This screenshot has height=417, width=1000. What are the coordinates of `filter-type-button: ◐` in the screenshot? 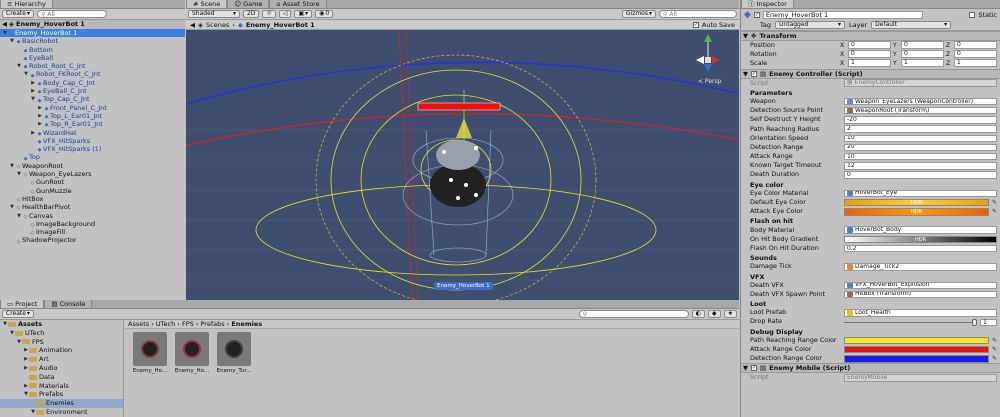 It's located at (698, 314).